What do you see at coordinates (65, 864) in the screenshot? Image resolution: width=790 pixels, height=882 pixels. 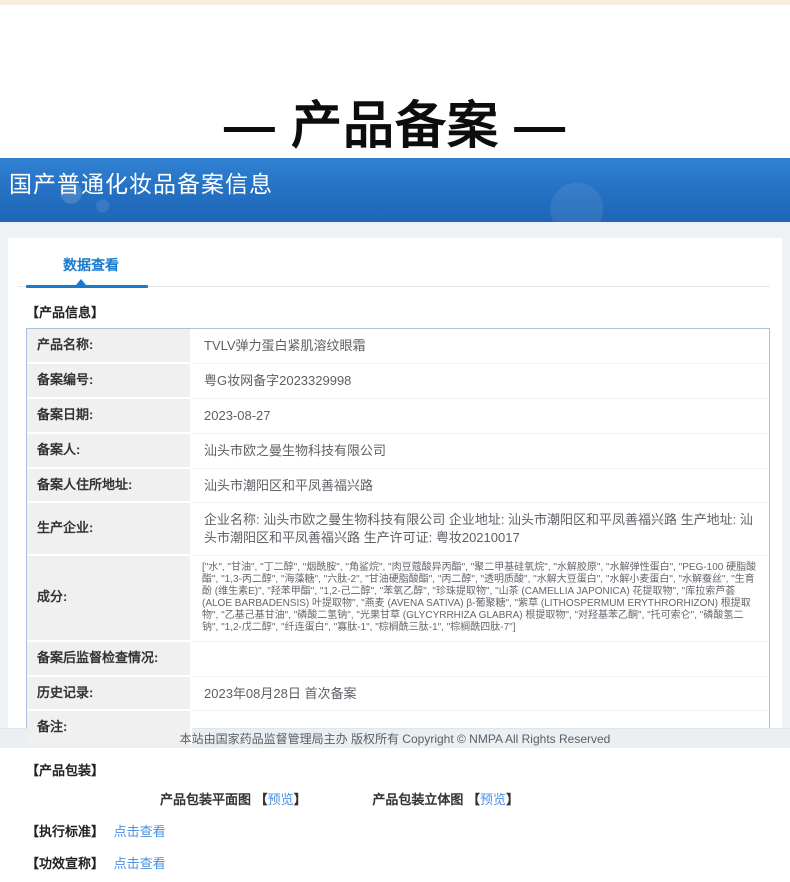 I see `efficacy-heading: 【功效宣称】` at bounding box center [65, 864].